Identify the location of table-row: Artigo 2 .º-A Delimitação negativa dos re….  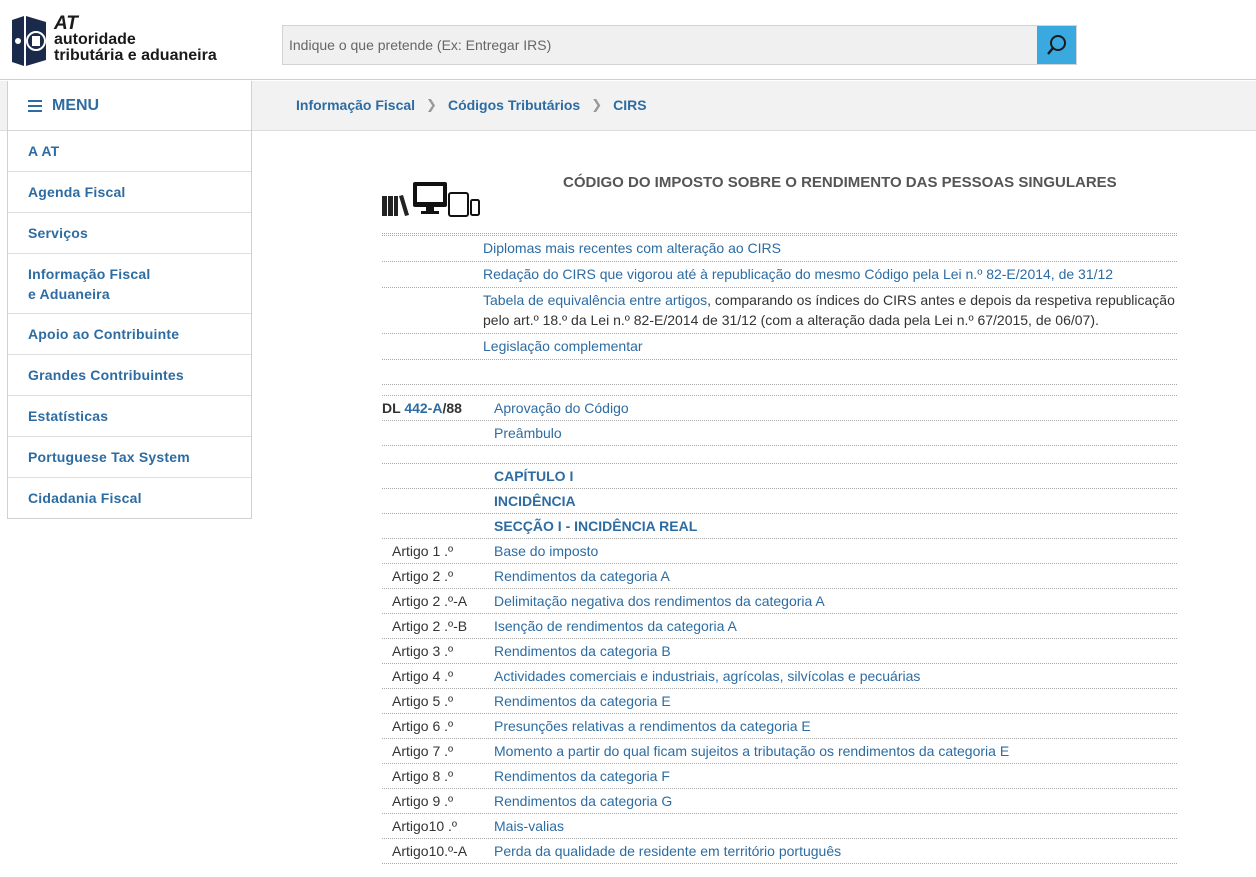
(779, 601).